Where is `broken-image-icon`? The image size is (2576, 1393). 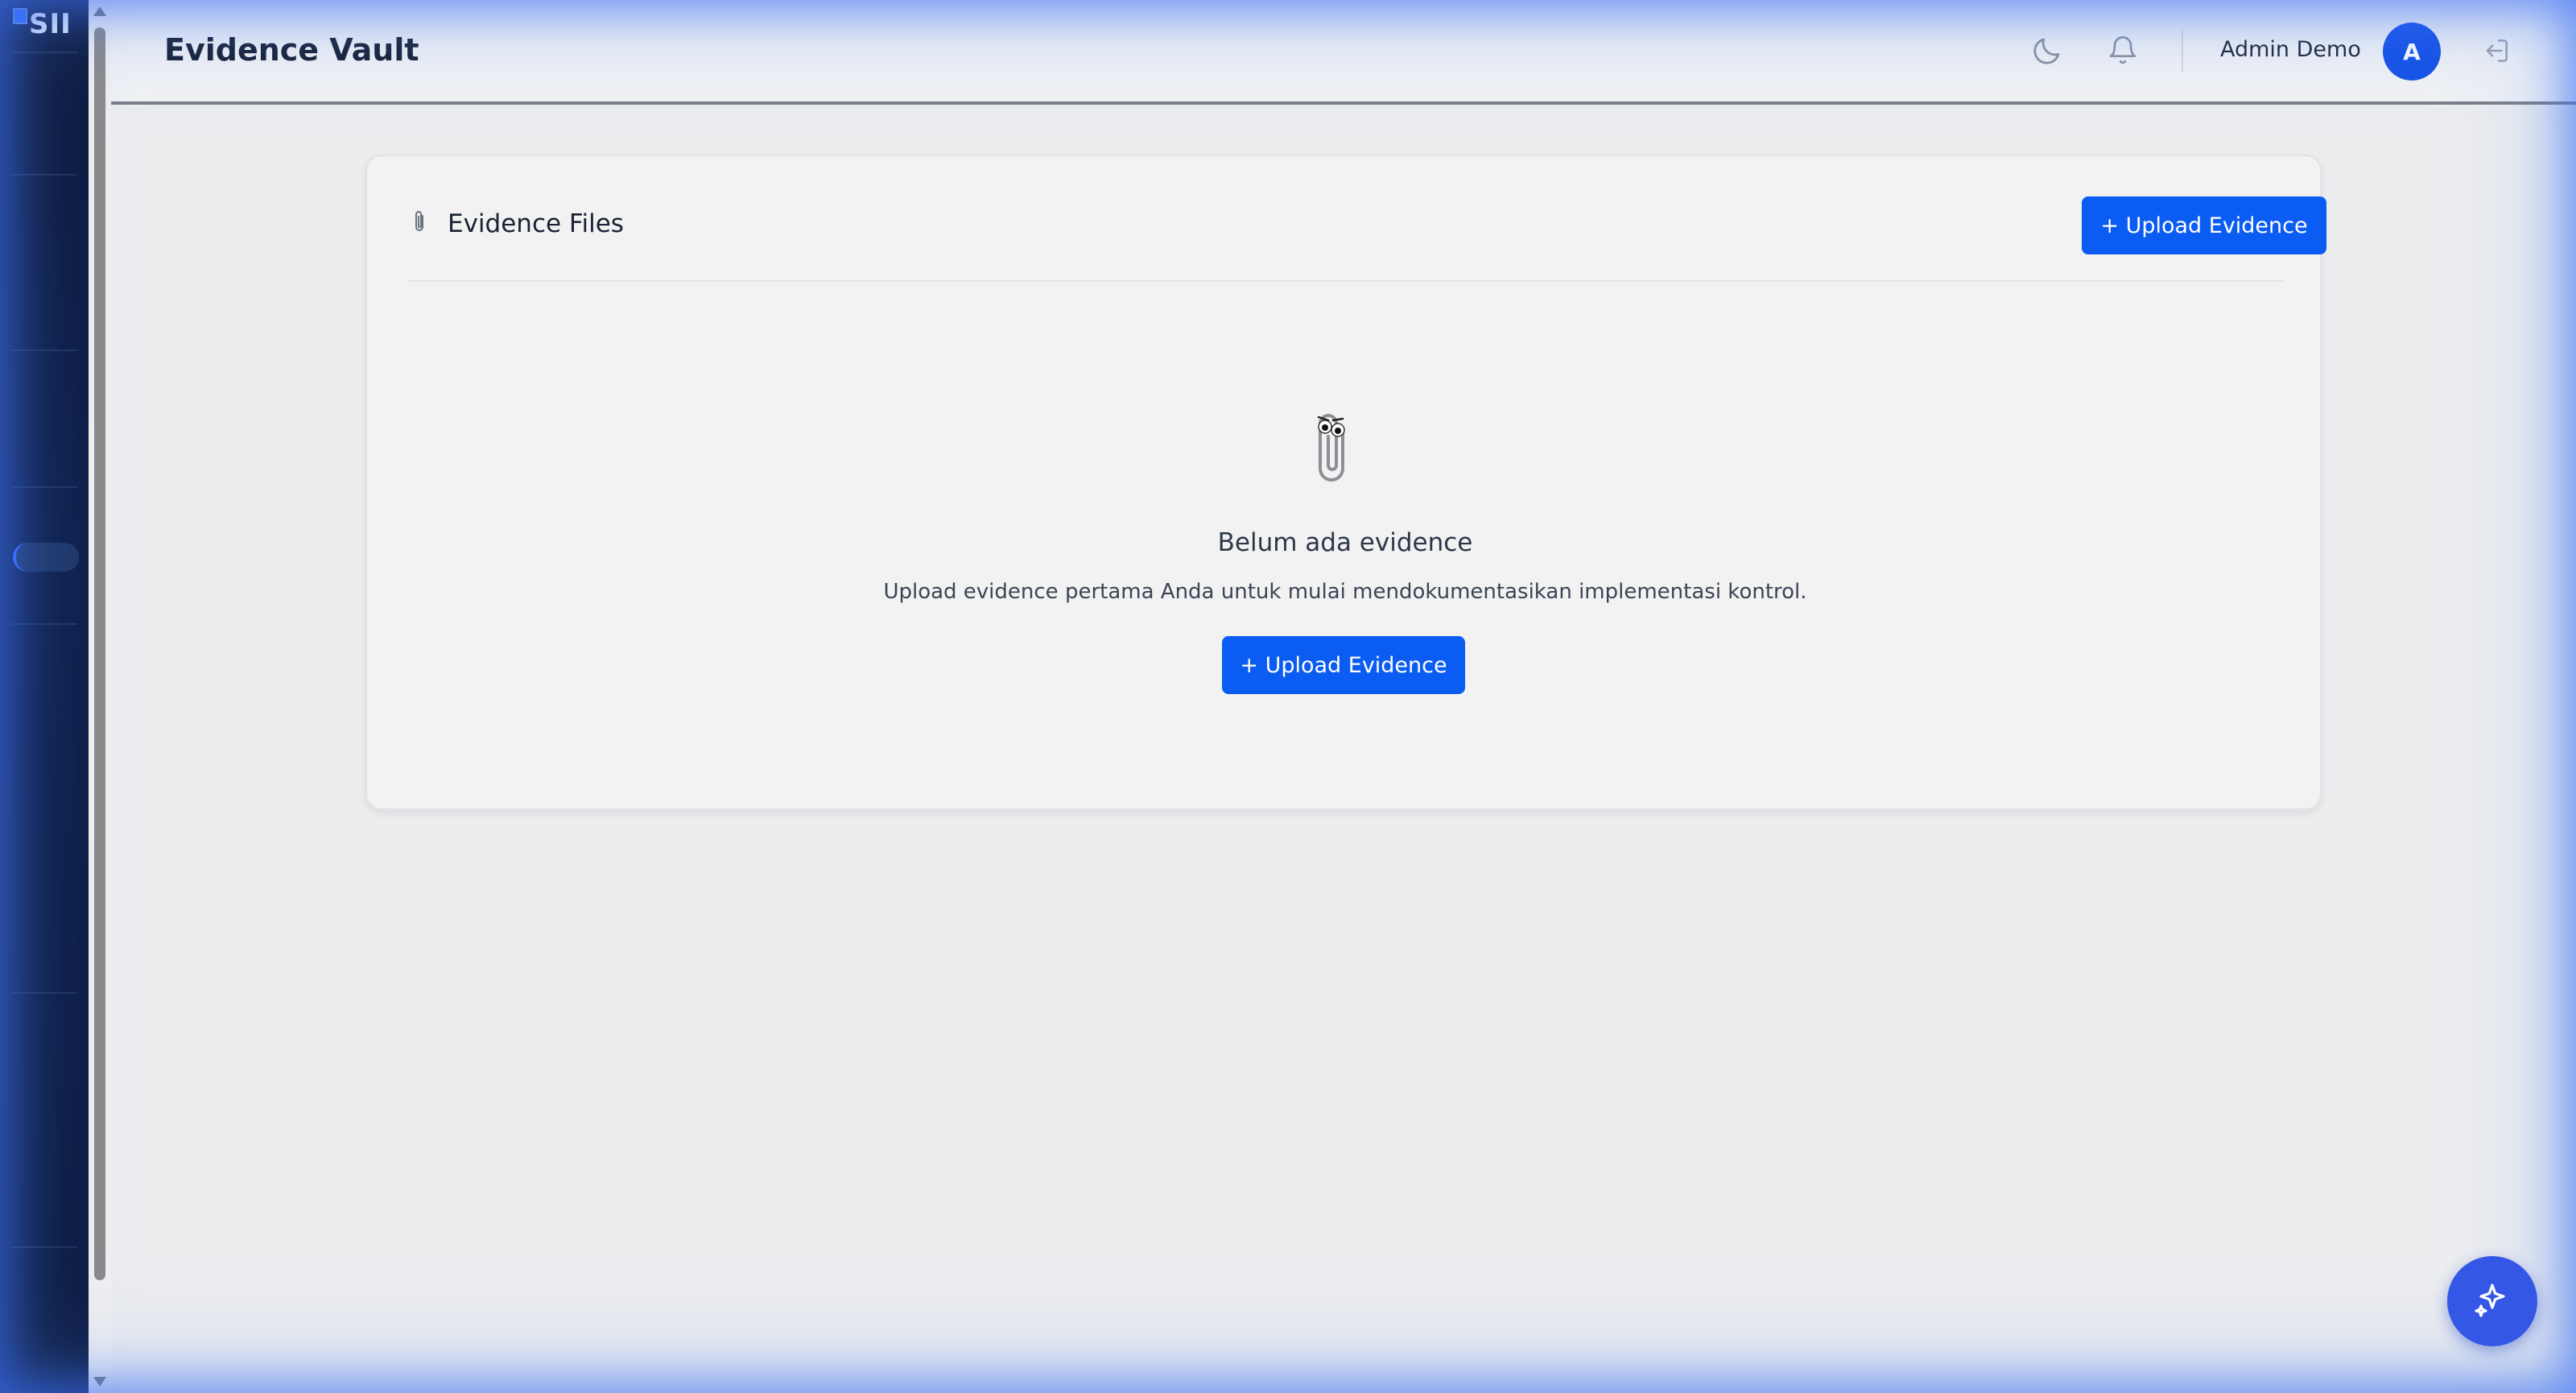 broken-image-icon is located at coordinates (20, 16).